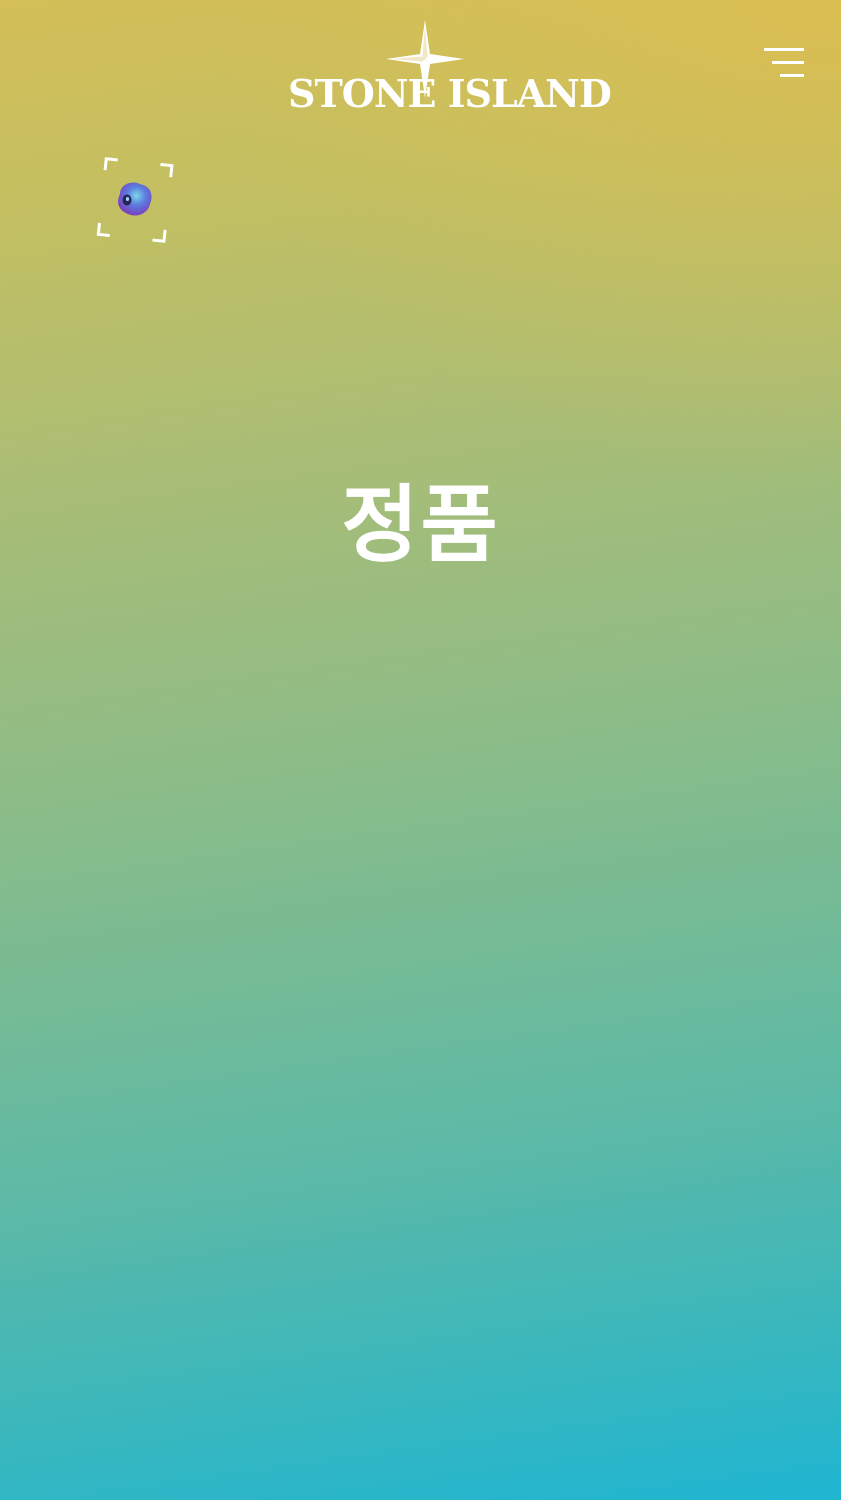 This screenshot has width=841, height=1500. What do you see at coordinates (788, 62) in the screenshot?
I see `menu-line-middle` at bounding box center [788, 62].